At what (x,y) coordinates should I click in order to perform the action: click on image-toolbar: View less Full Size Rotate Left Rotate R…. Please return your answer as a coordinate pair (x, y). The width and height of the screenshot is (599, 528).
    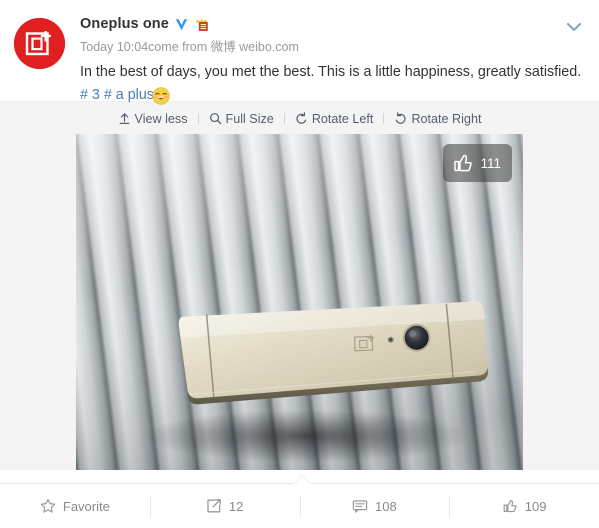
    Looking at the image, I should click on (299, 118).